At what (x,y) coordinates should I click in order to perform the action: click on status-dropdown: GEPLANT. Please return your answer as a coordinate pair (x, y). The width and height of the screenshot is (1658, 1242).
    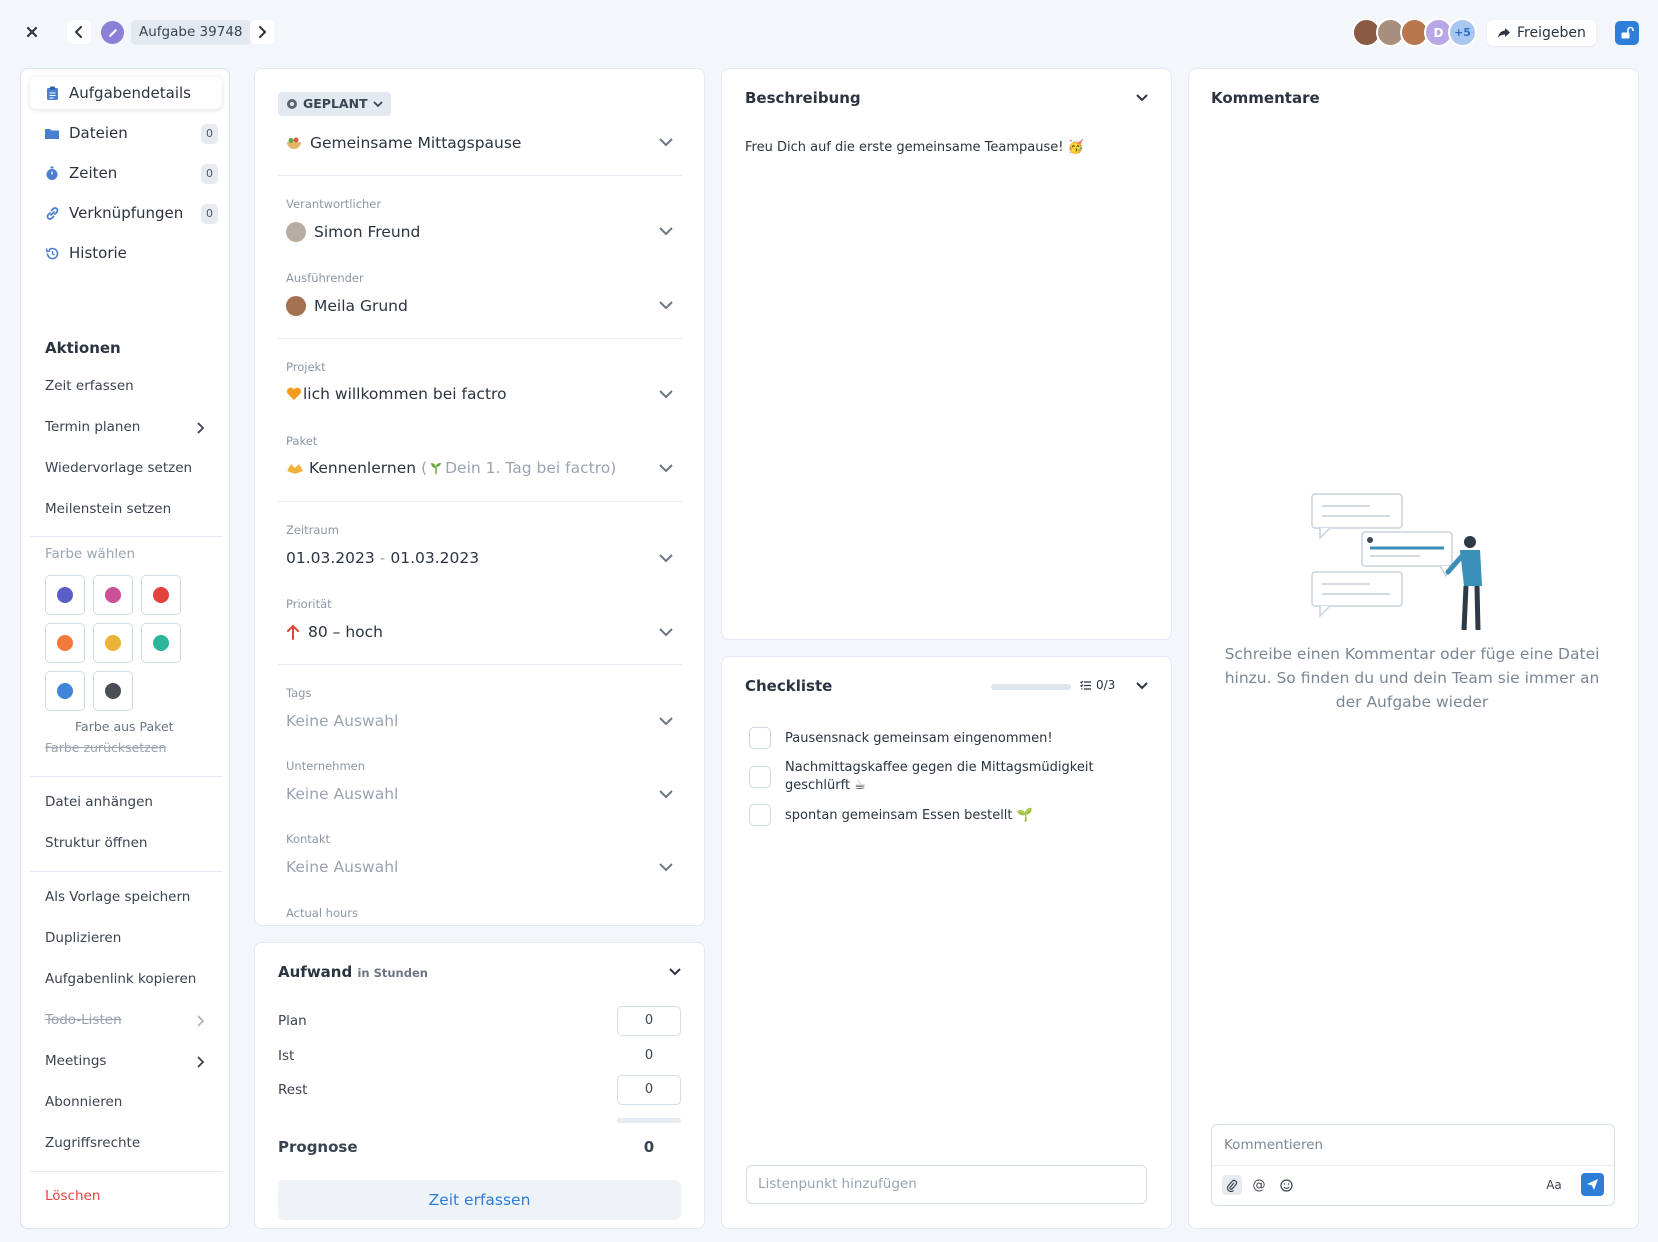
    Looking at the image, I should click on (334, 104).